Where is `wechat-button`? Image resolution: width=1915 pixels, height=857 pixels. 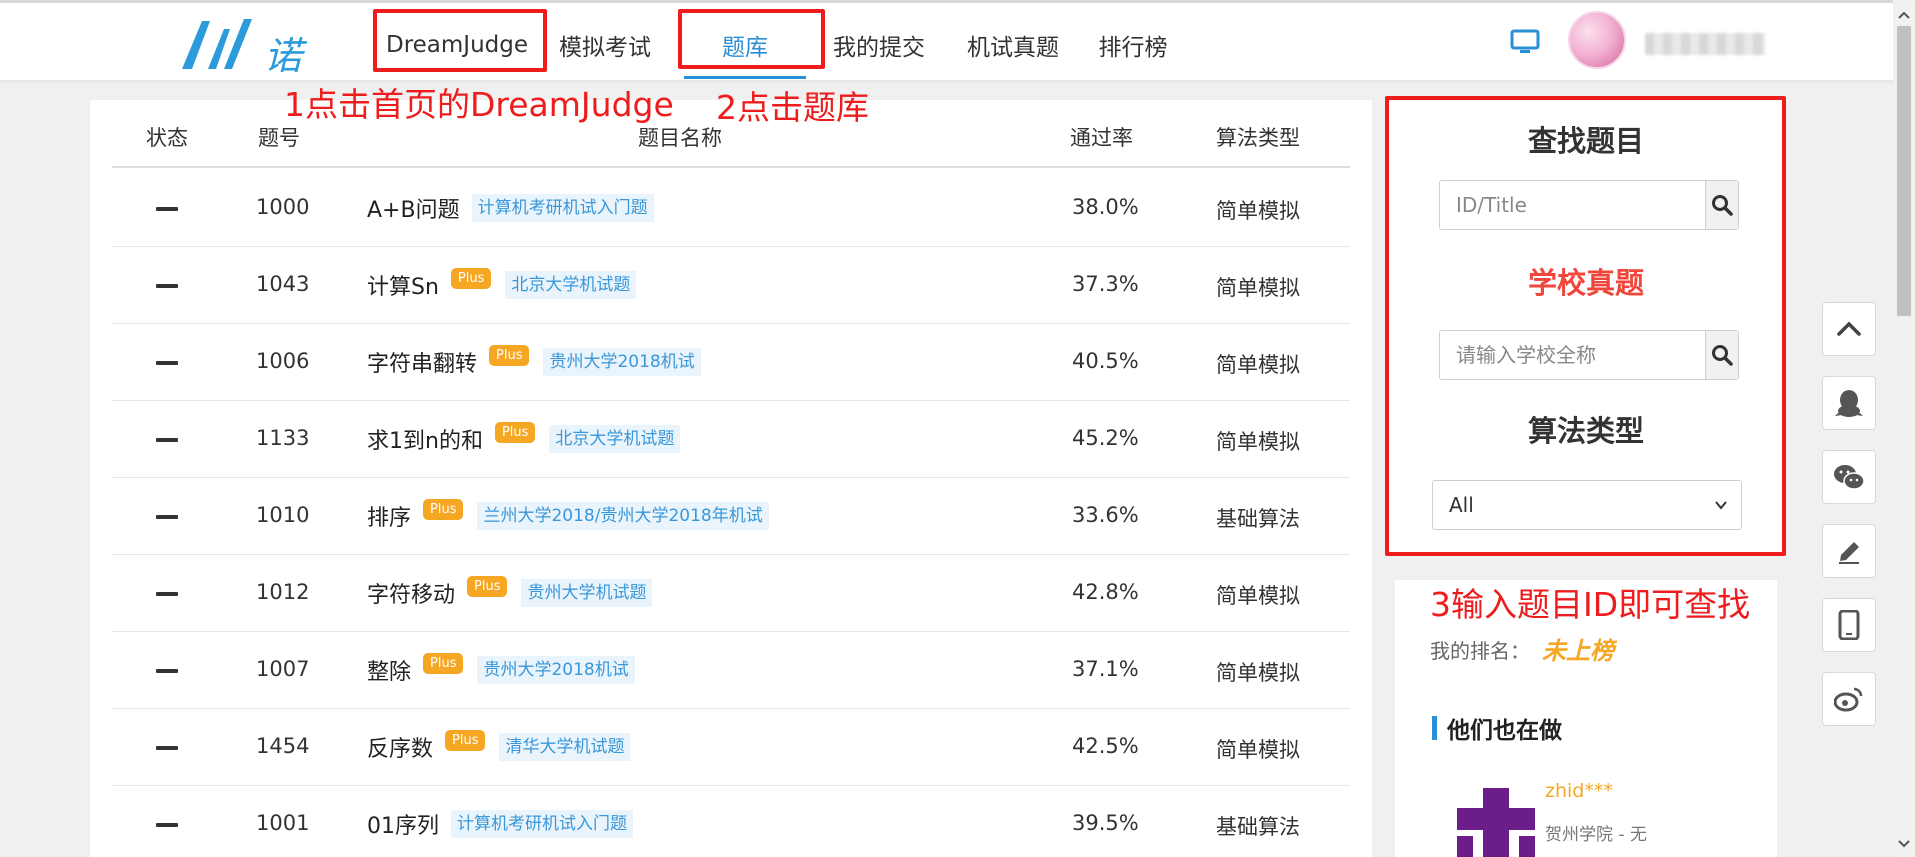 wechat-button is located at coordinates (1849, 477).